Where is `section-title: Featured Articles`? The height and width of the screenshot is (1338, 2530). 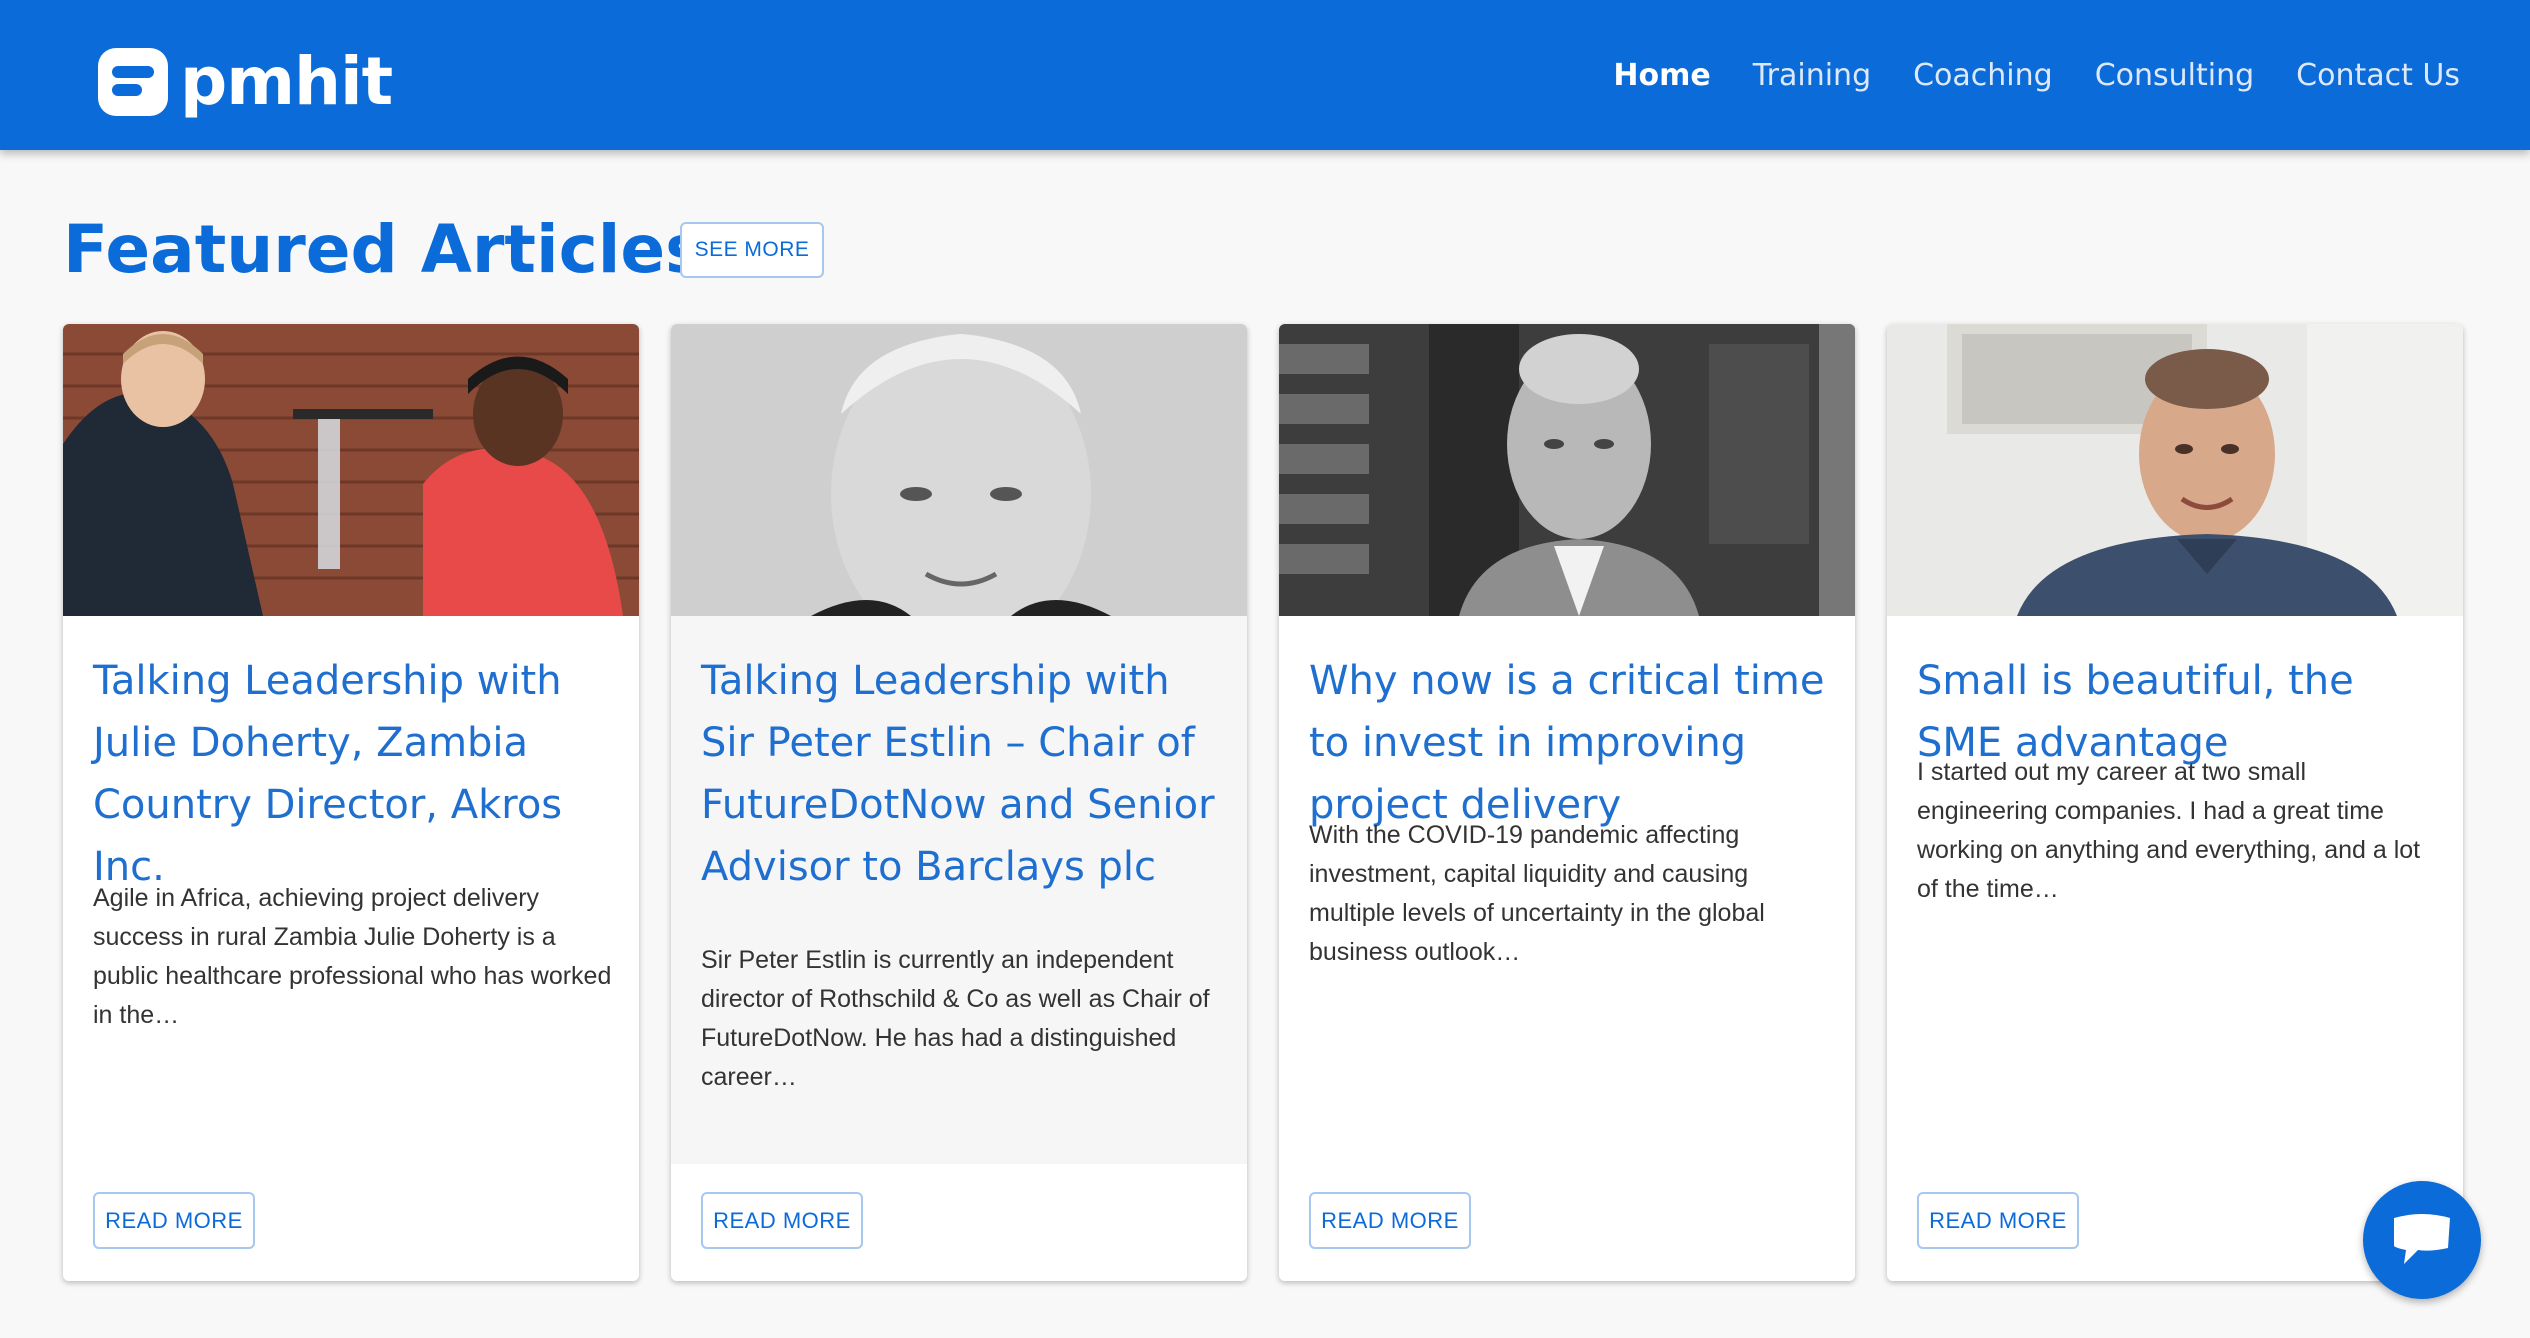 section-title: Featured Articles is located at coordinates (384, 249).